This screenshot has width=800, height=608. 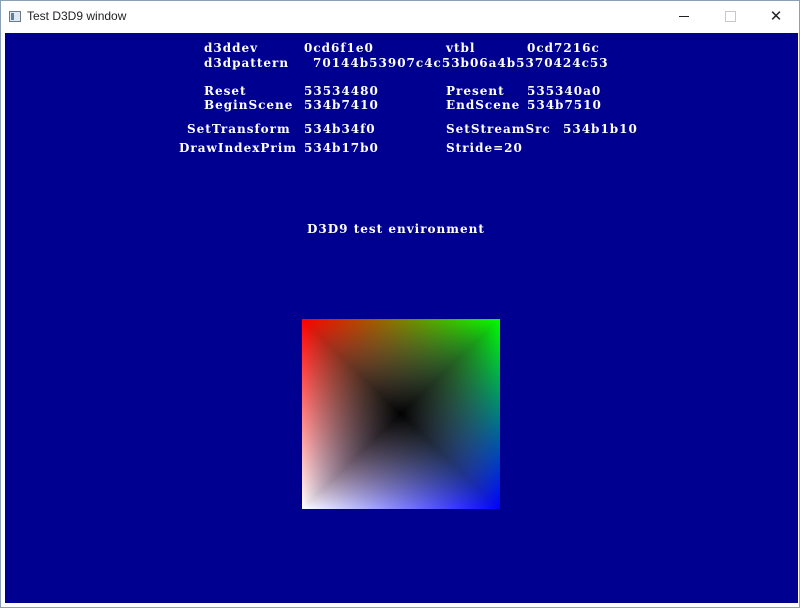 I want to click on present-label: Present, so click(x=475, y=91).